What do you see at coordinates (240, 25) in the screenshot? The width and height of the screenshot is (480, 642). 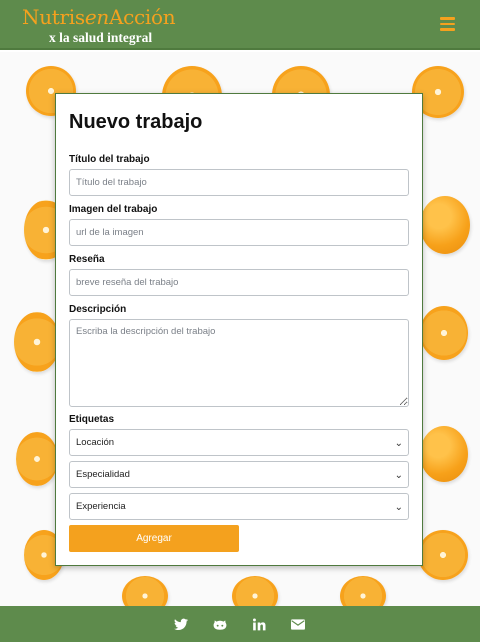 I see `top-navbar: NutrisenAcción x la salud integral` at bounding box center [240, 25].